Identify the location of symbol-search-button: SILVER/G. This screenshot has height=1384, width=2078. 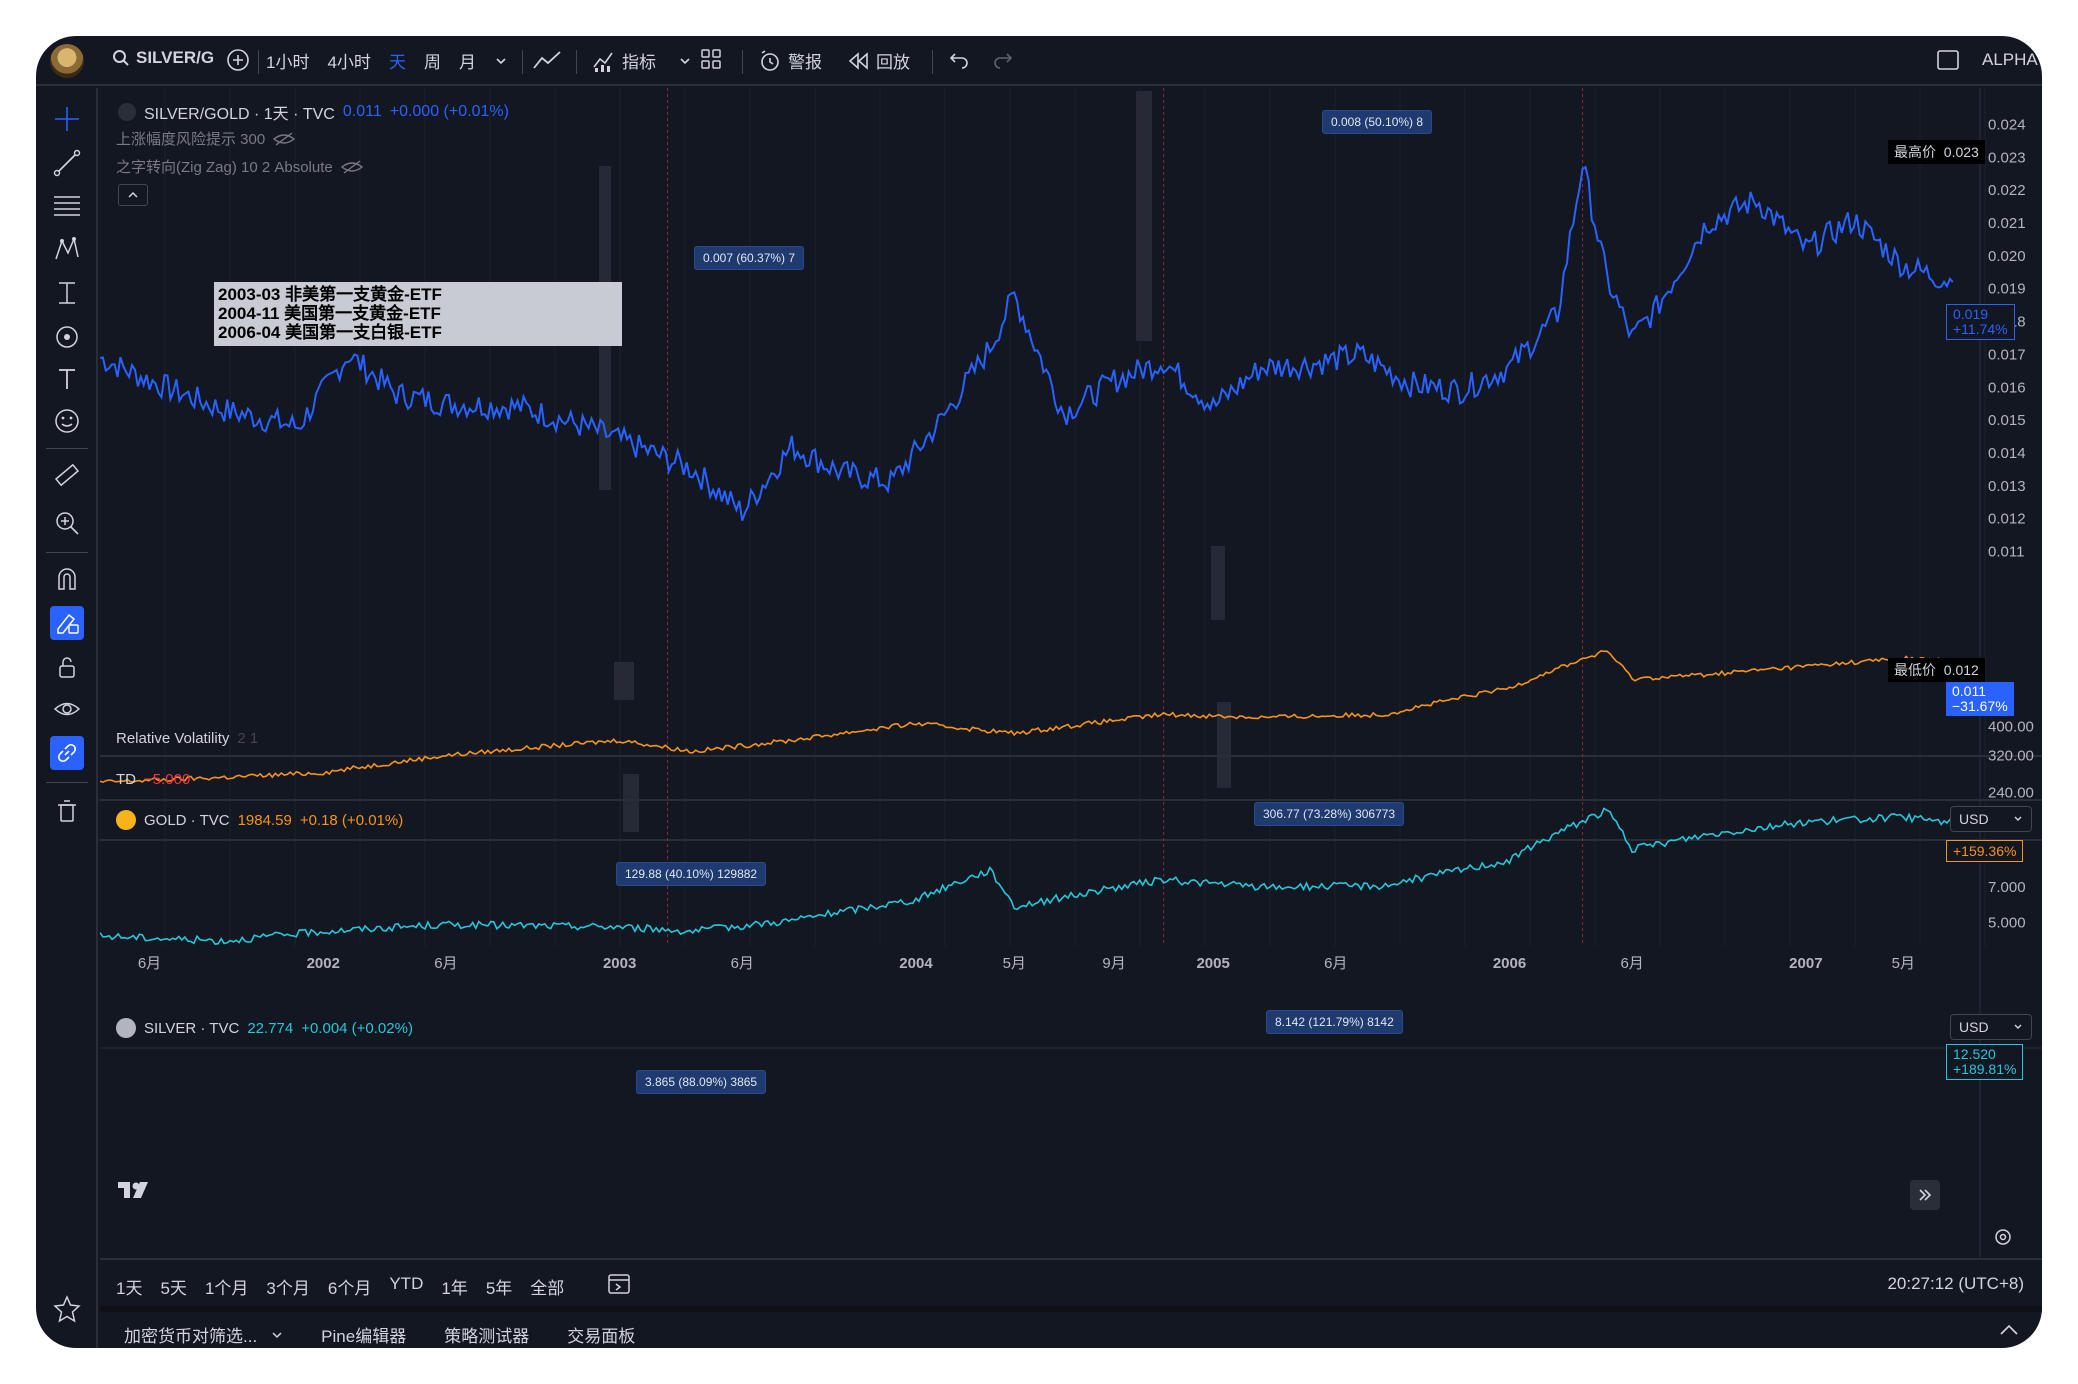
(163, 58).